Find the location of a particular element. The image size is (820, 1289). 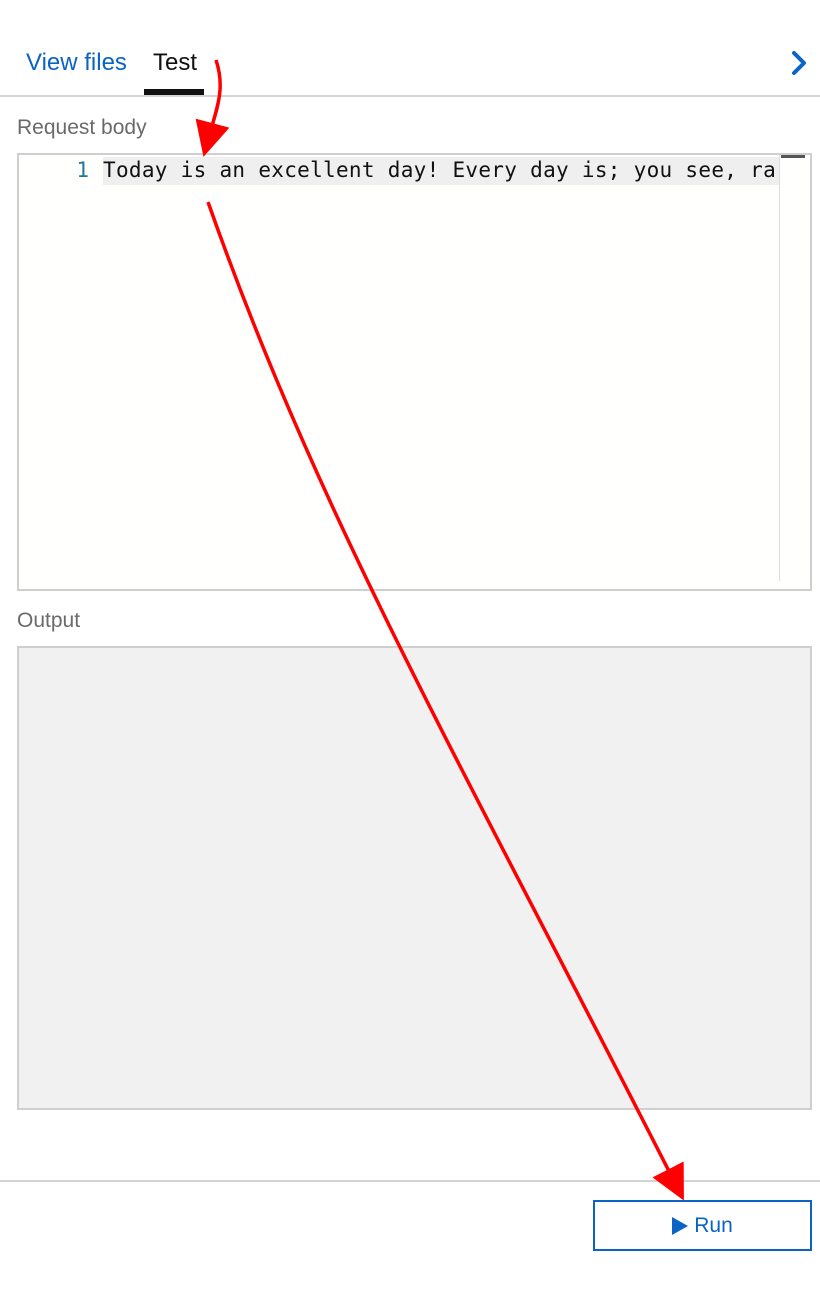

output-label: Output is located at coordinates (49, 620).